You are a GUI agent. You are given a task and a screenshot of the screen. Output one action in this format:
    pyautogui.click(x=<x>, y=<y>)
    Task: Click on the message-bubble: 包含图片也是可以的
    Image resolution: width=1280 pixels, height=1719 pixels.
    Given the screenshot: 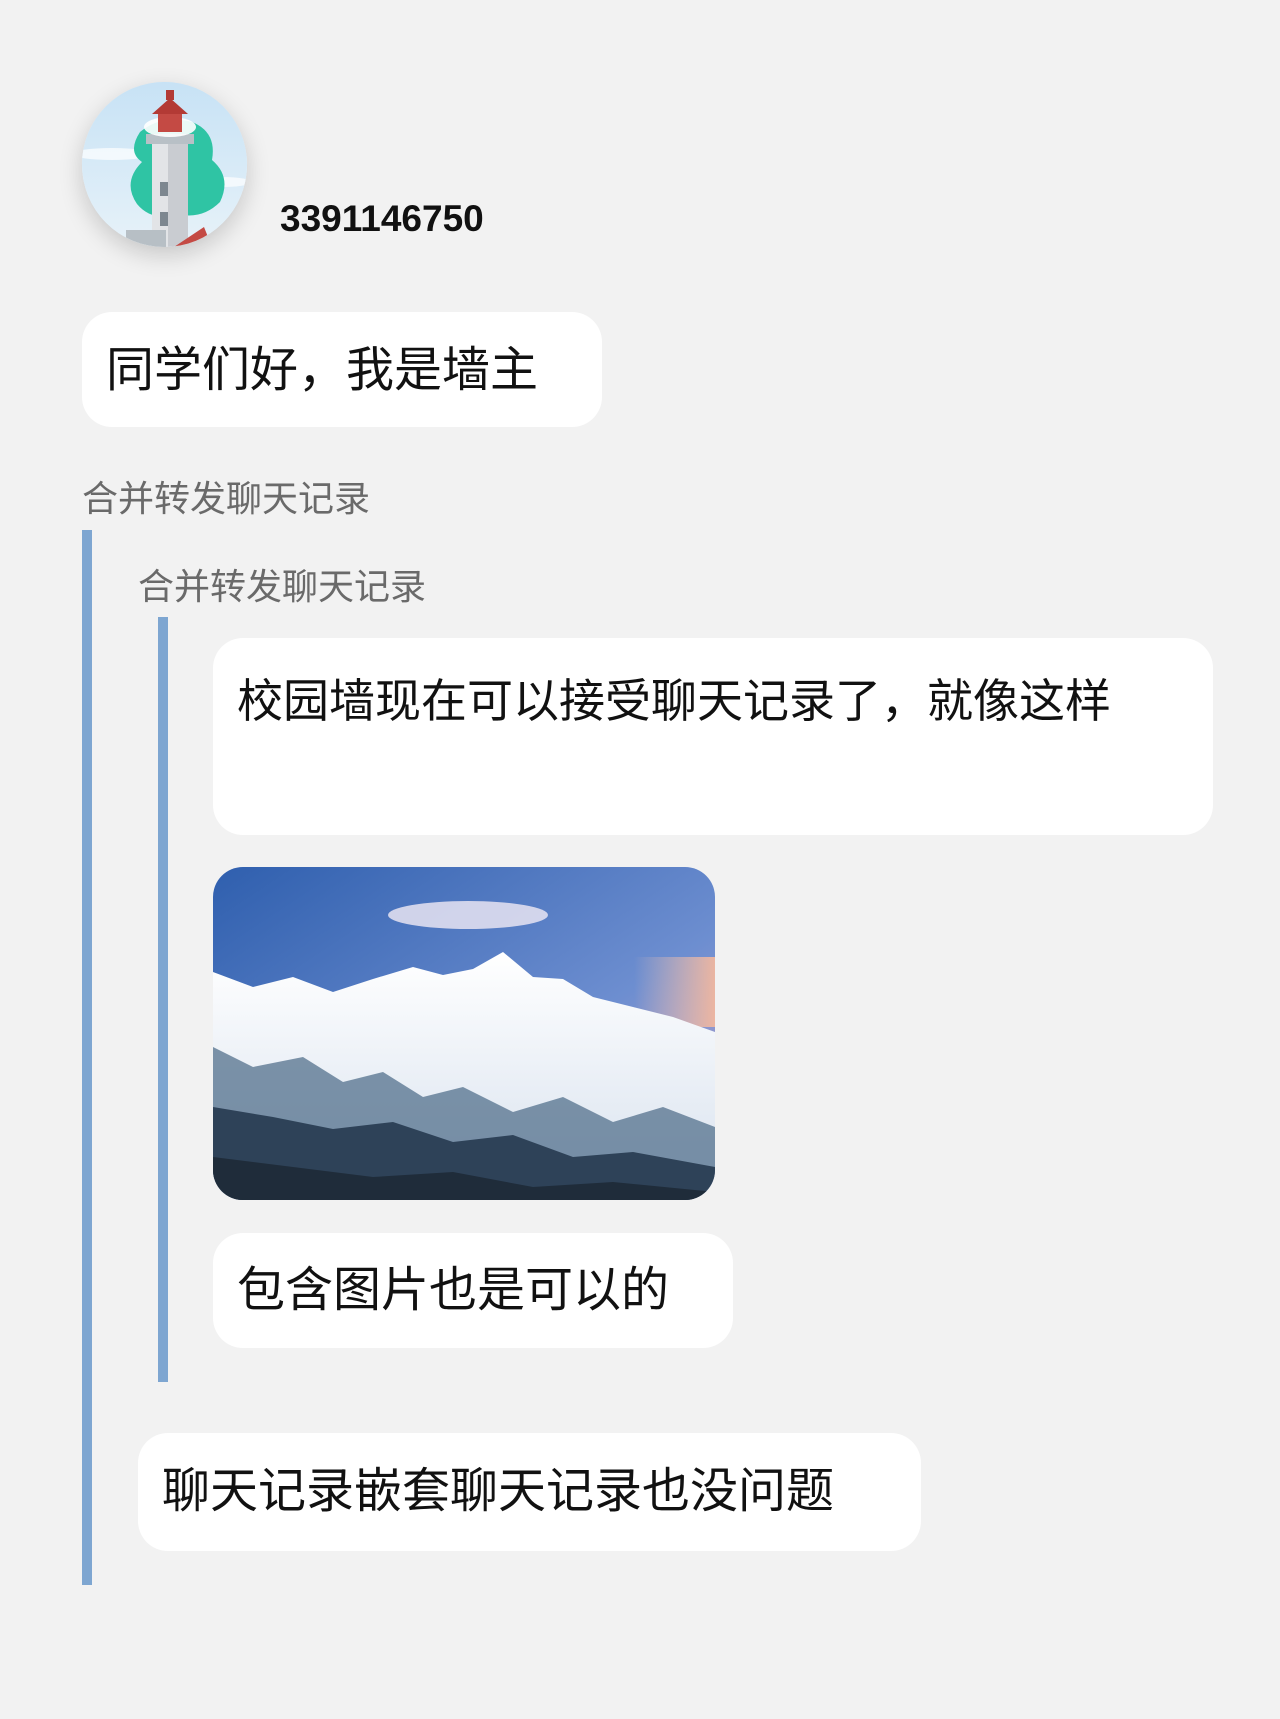 What is the action you would take?
    pyautogui.click(x=473, y=1290)
    